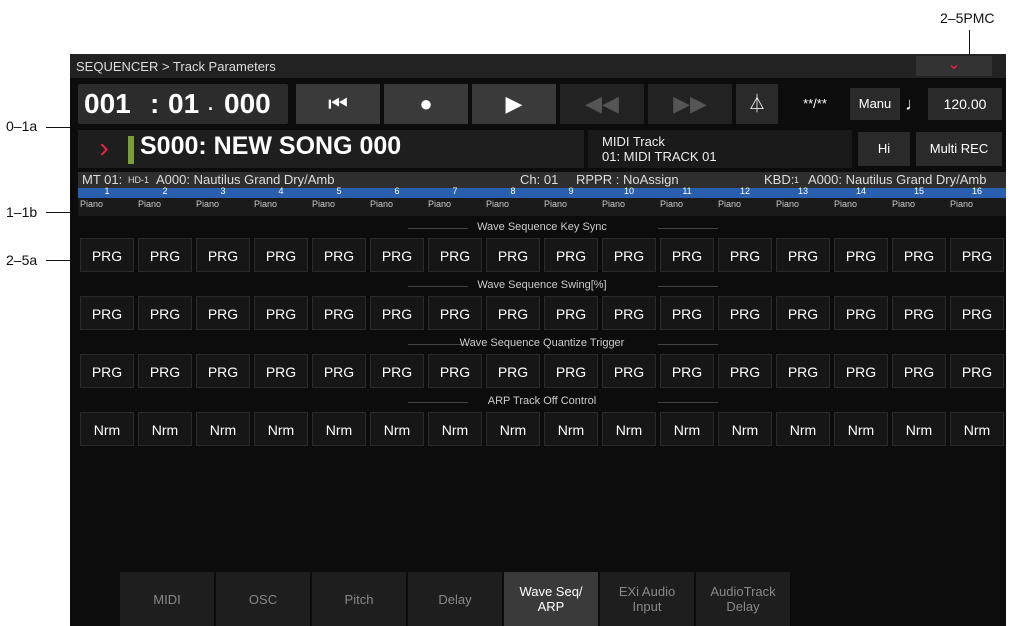 This screenshot has height=626, width=1016. Describe the element at coordinates (183, 104) in the screenshot. I see `location-display: 001 : 01 . 000` at that location.